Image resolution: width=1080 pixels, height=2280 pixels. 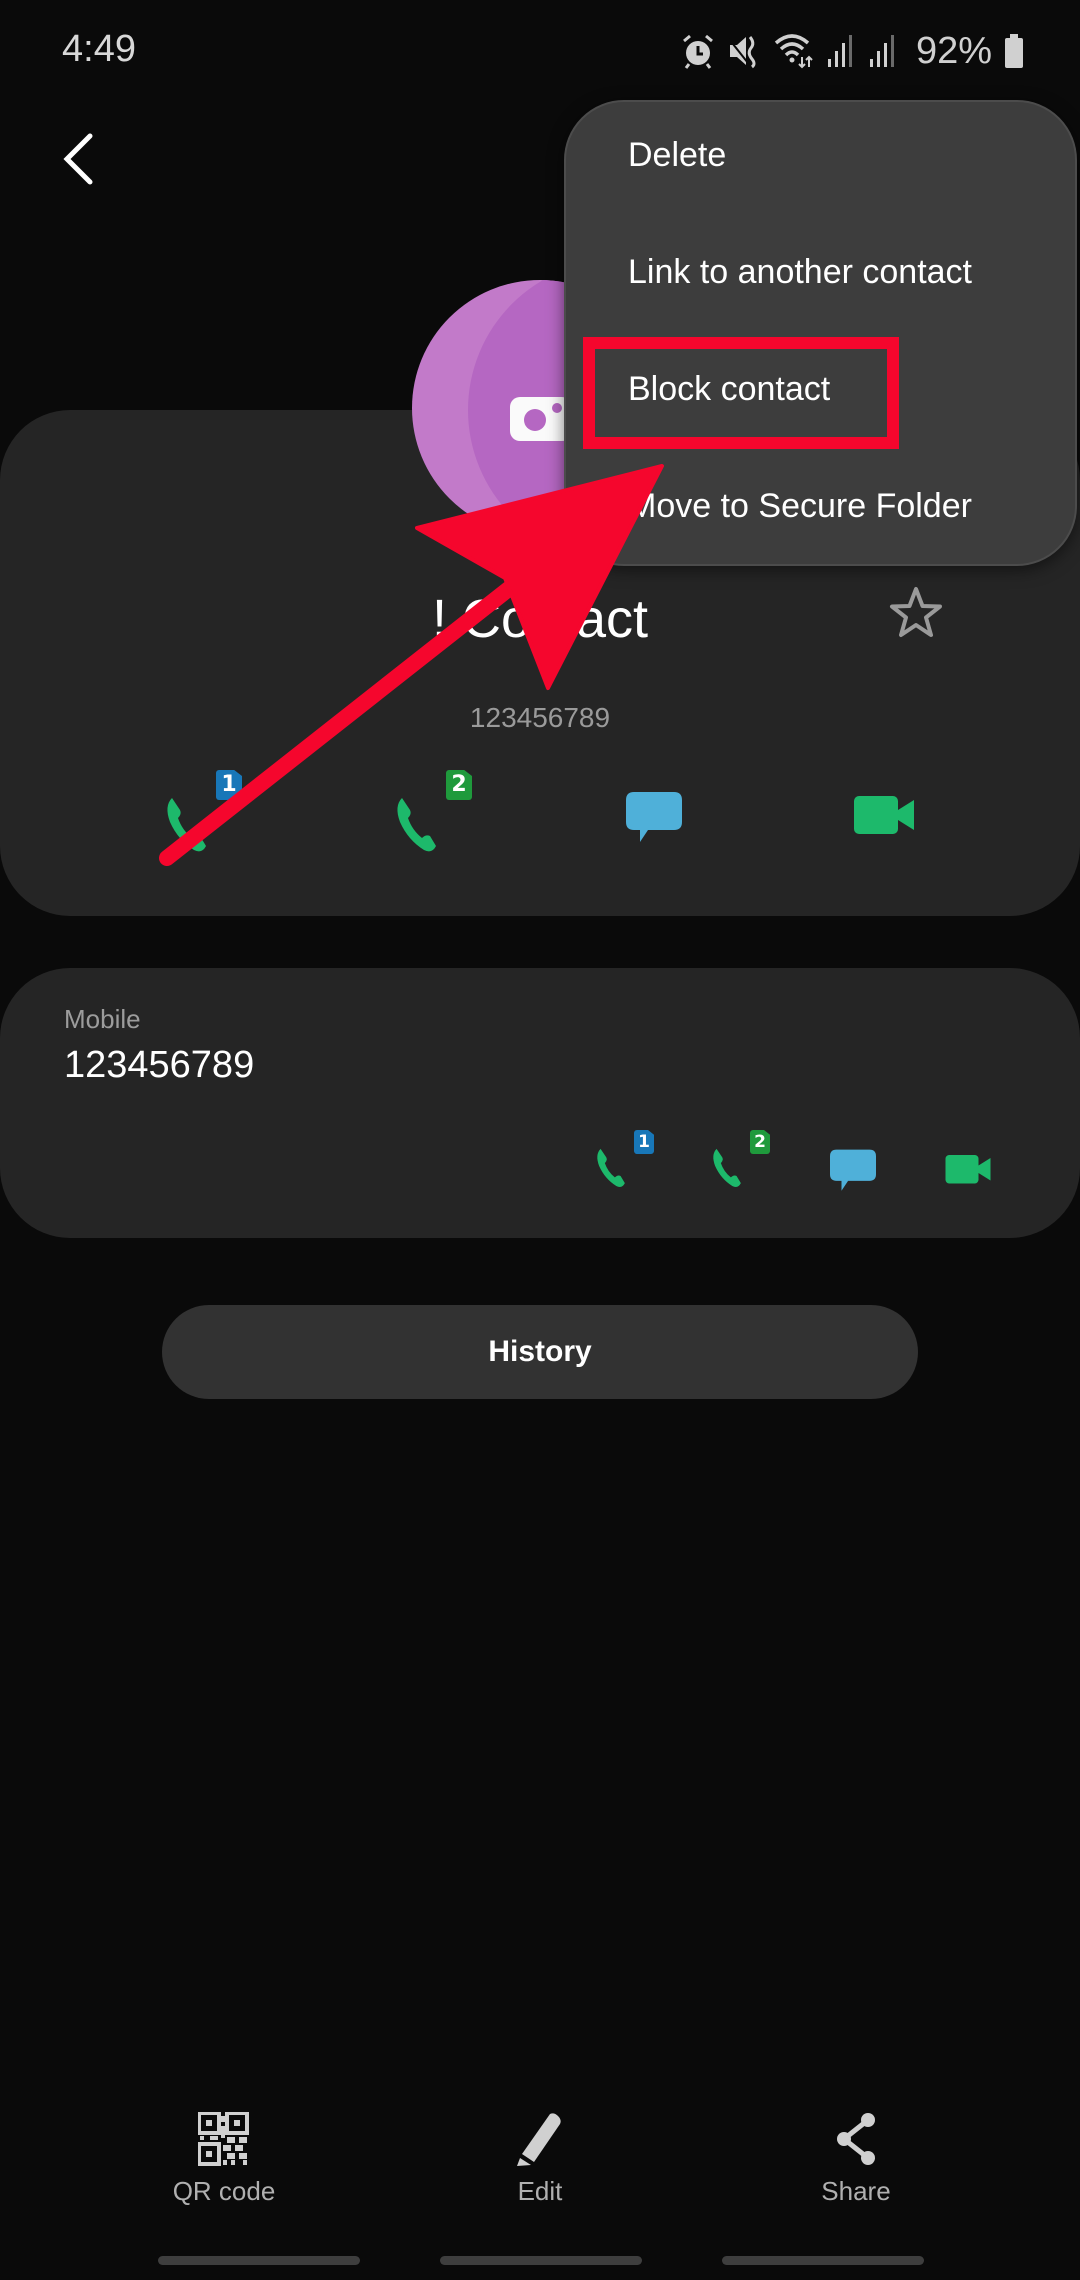 What do you see at coordinates (224, 2191) in the screenshot?
I see `qr-code-label: QR code` at bounding box center [224, 2191].